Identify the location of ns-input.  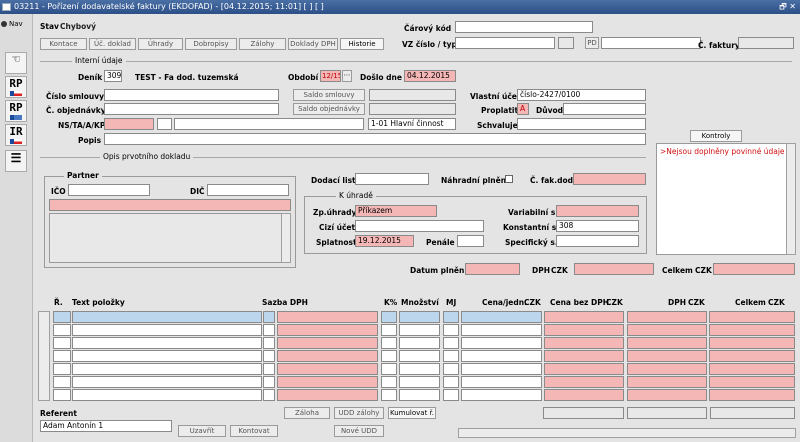
(129, 124).